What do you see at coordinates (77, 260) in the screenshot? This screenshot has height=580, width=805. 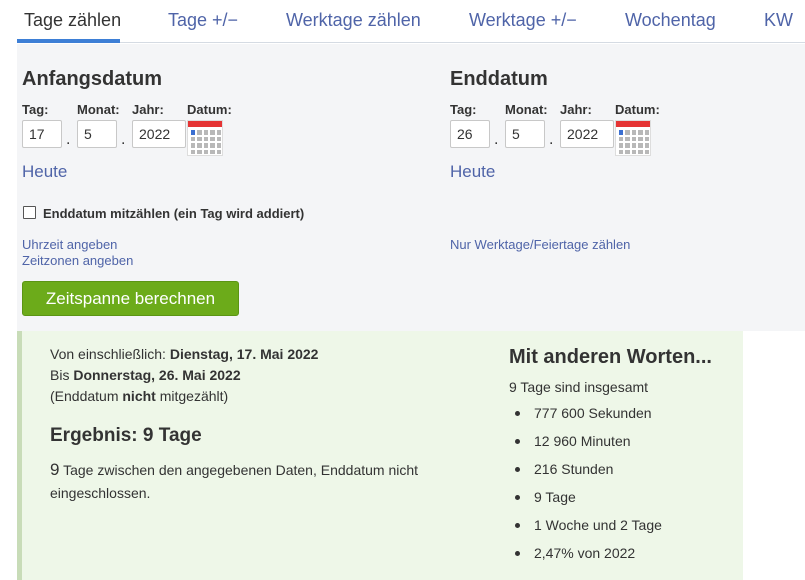 I see `timezones-link: Zeitzonen angeben` at bounding box center [77, 260].